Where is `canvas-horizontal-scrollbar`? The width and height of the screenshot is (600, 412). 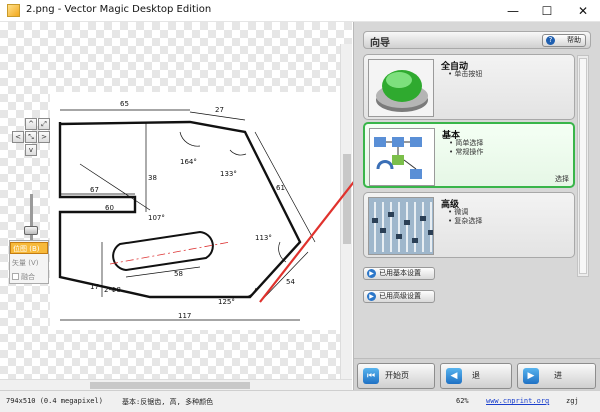 canvas-horizontal-scrollbar is located at coordinates (176, 384).